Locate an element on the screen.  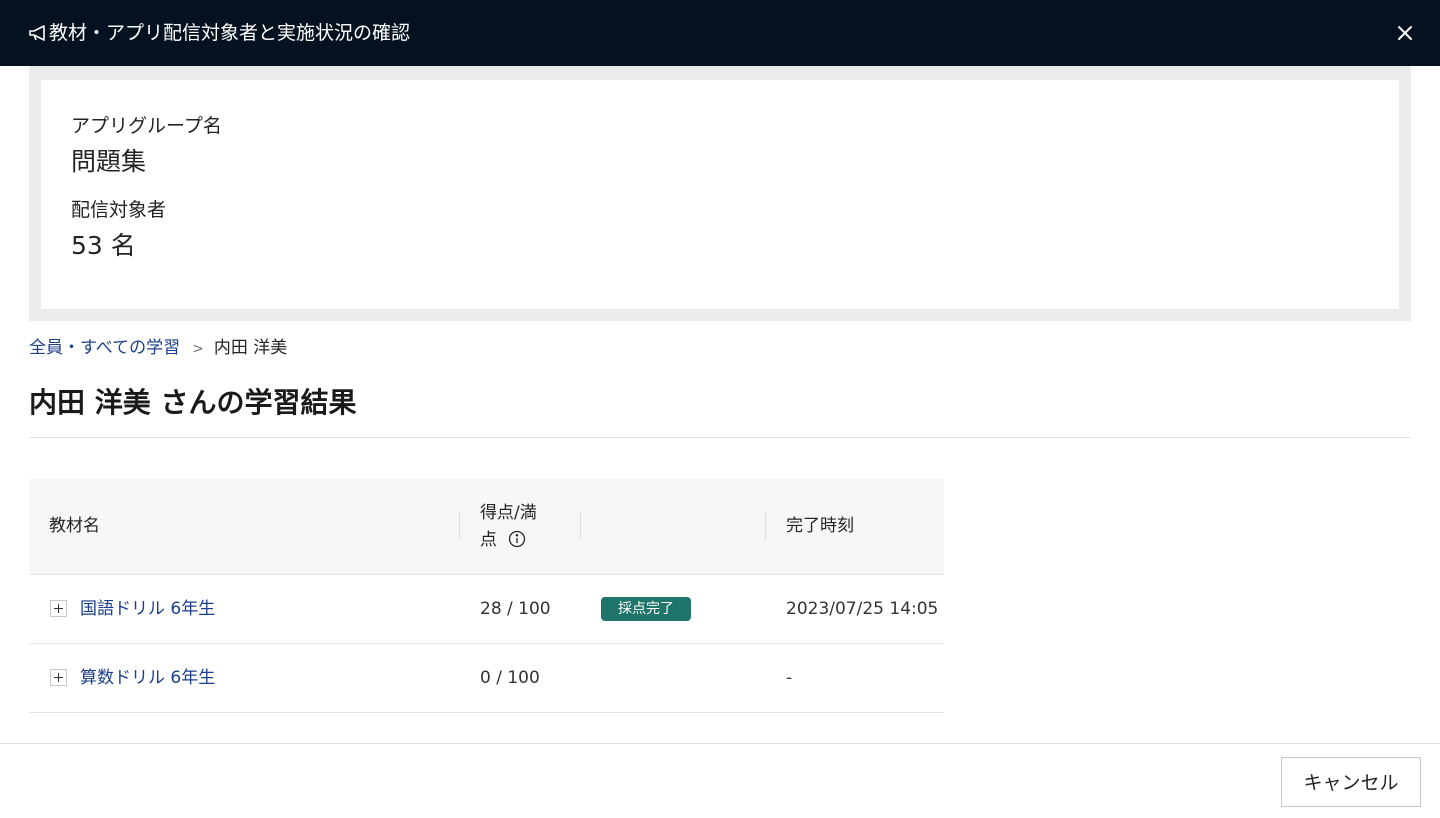
score-value: 0 / 100 is located at coordinates (510, 678).